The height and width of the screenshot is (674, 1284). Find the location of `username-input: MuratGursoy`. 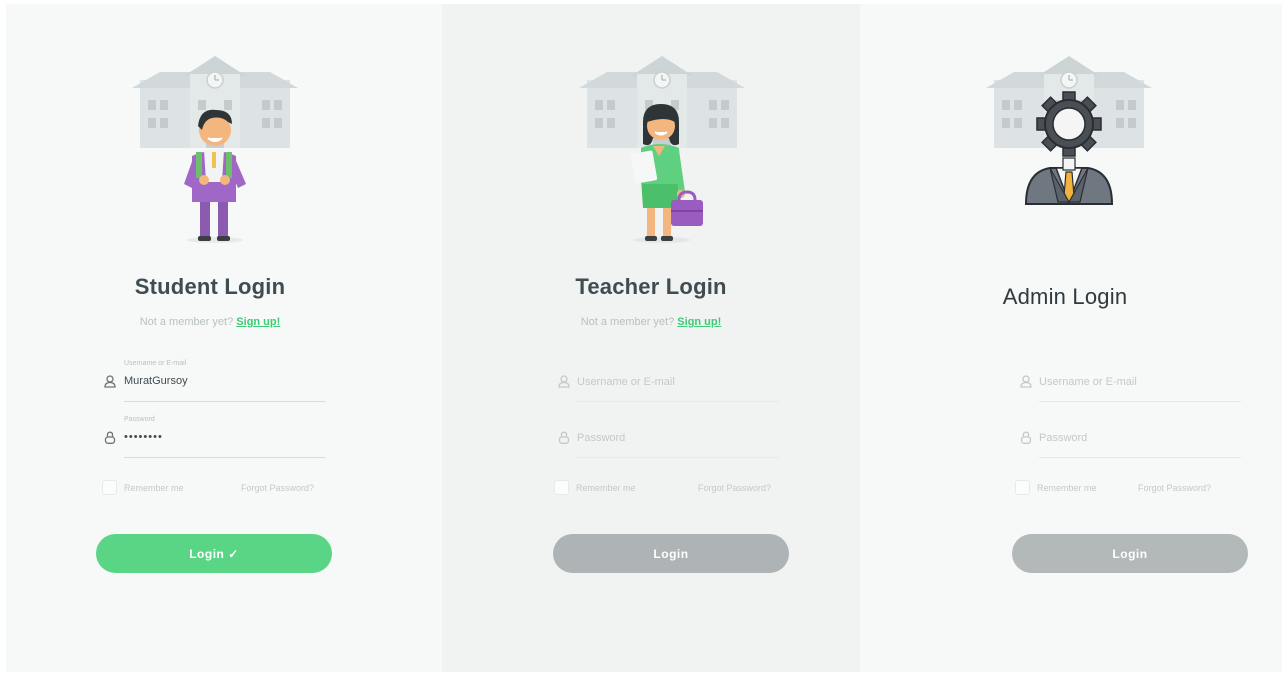

username-input: MuratGursoy is located at coordinates (156, 381).